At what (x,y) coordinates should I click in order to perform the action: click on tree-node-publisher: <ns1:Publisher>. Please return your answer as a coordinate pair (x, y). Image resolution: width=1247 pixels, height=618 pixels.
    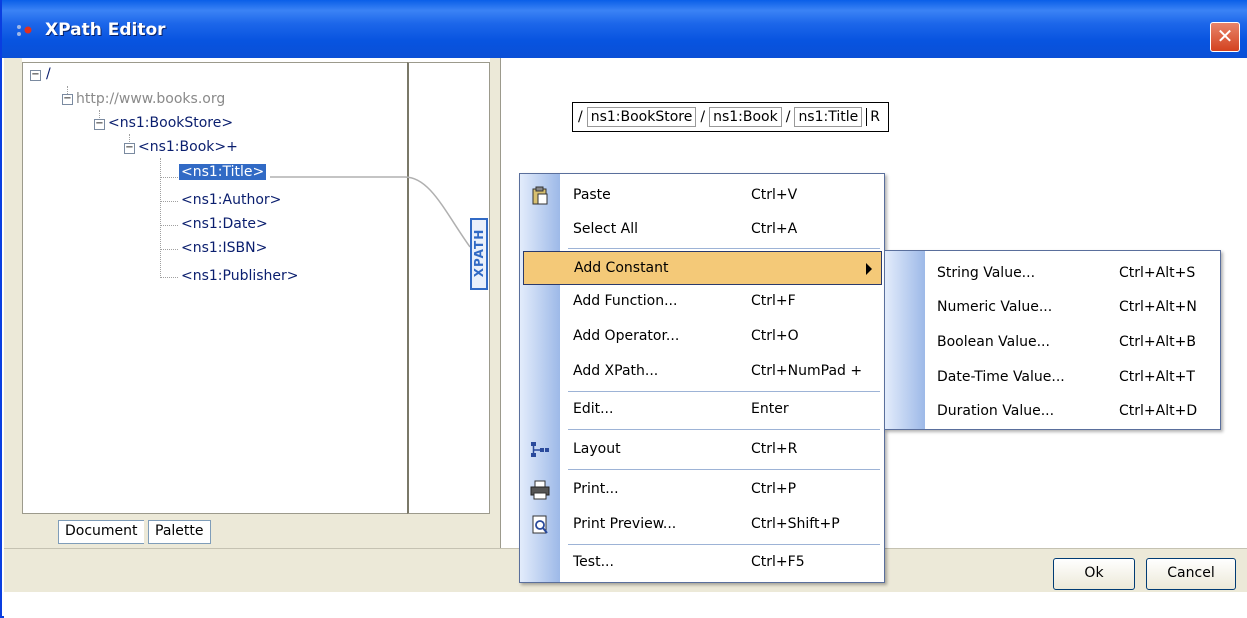
    Looking at the image, I should click on (240, 276).